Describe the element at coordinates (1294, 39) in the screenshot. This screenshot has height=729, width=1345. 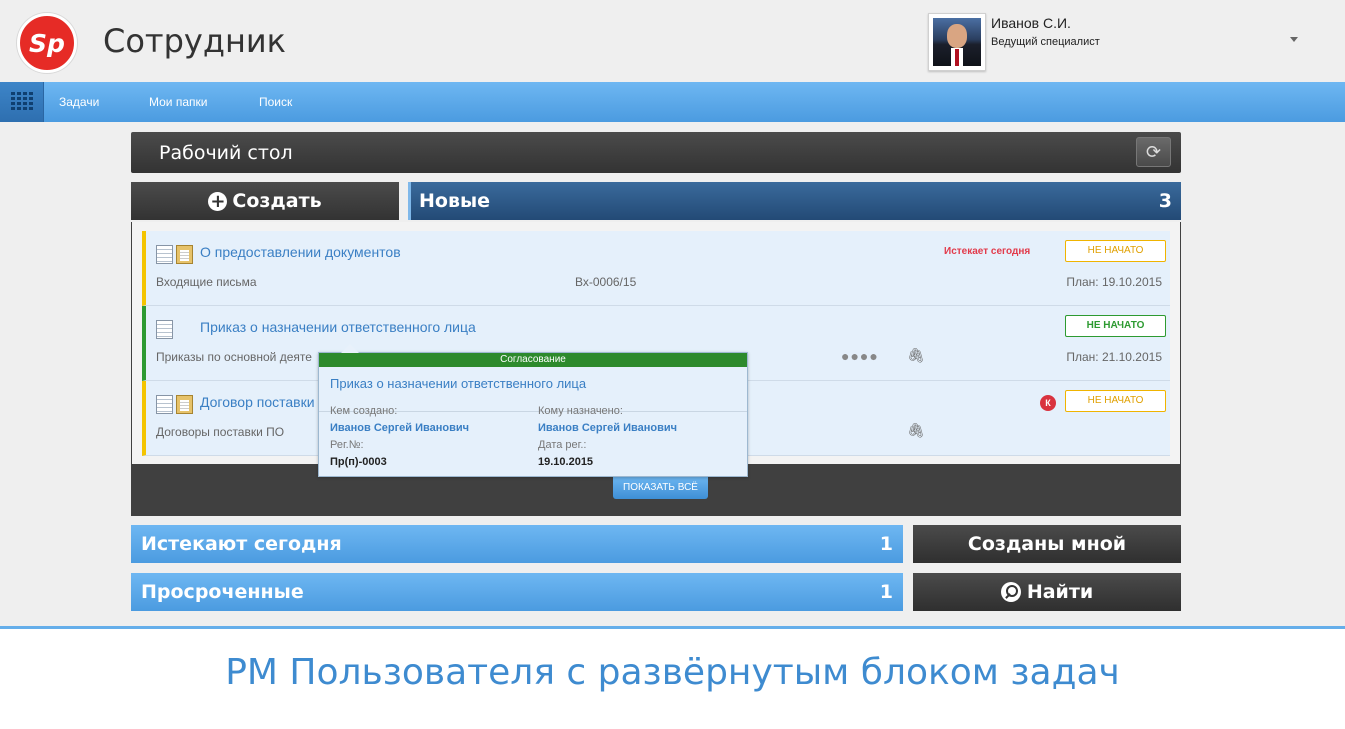
I see `chevron-down-icon` at that location.